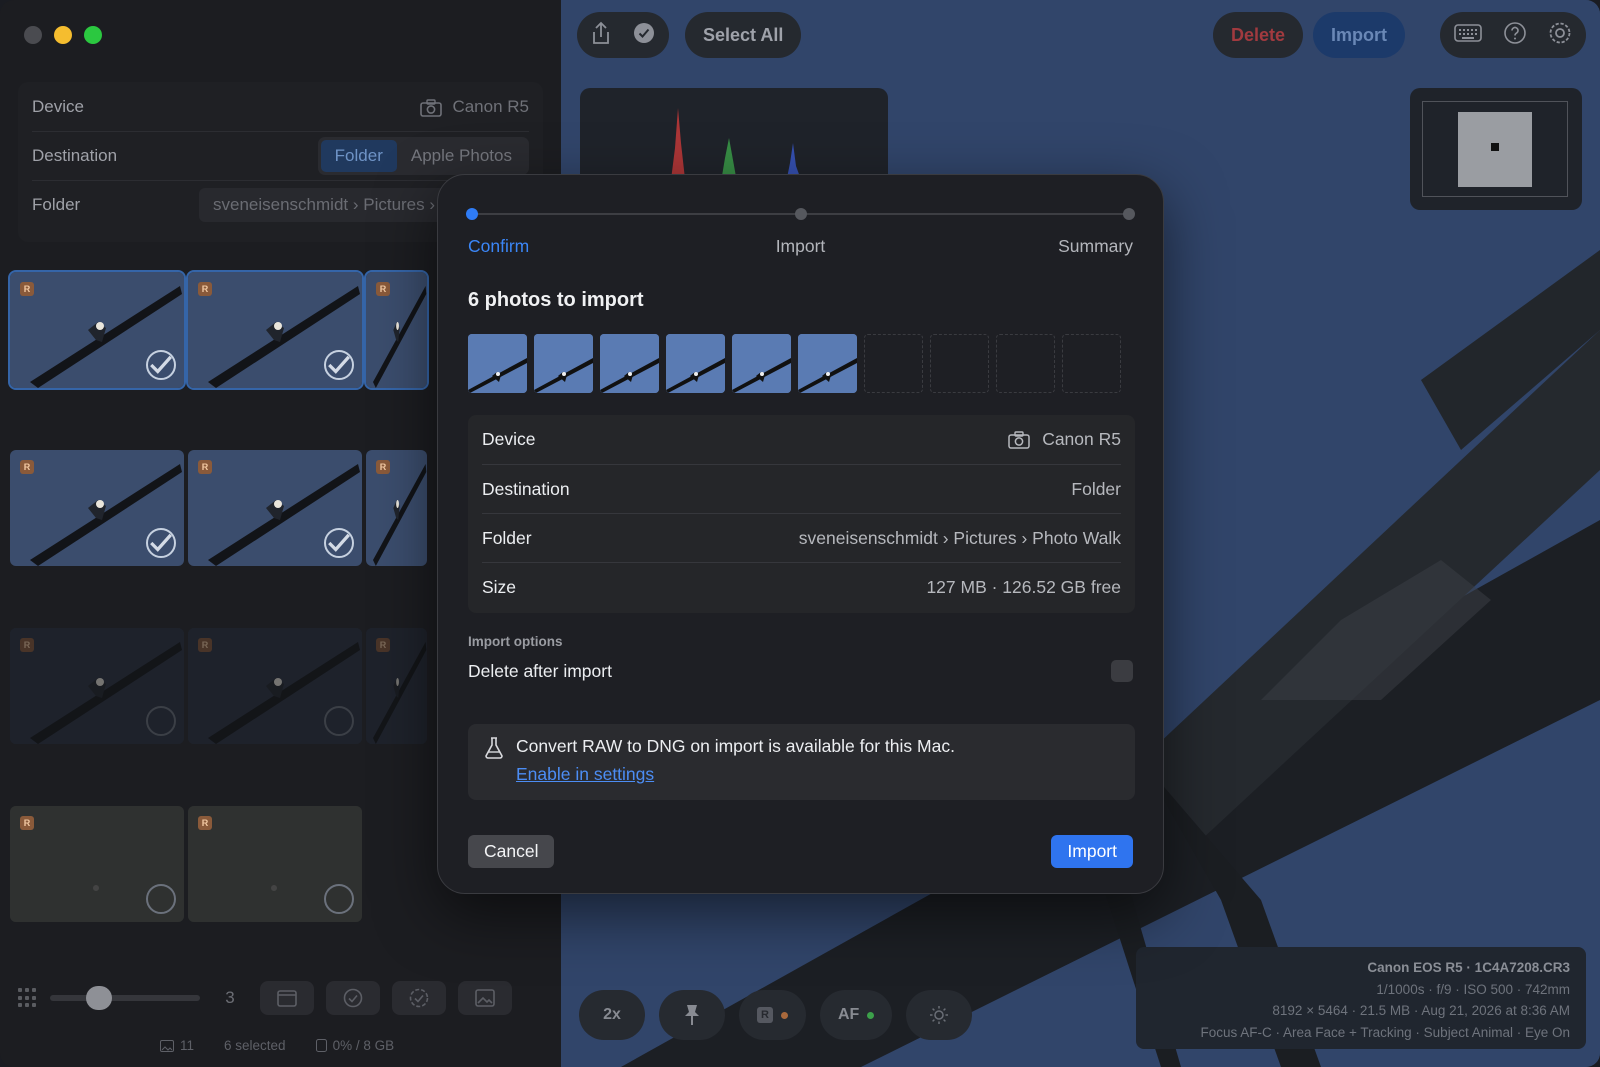 The height and width of the screenshot is (1067, 1600). Describe the element at coordinates (526, 488) in the screenshot. I see `detail-key: Destination` at that location.